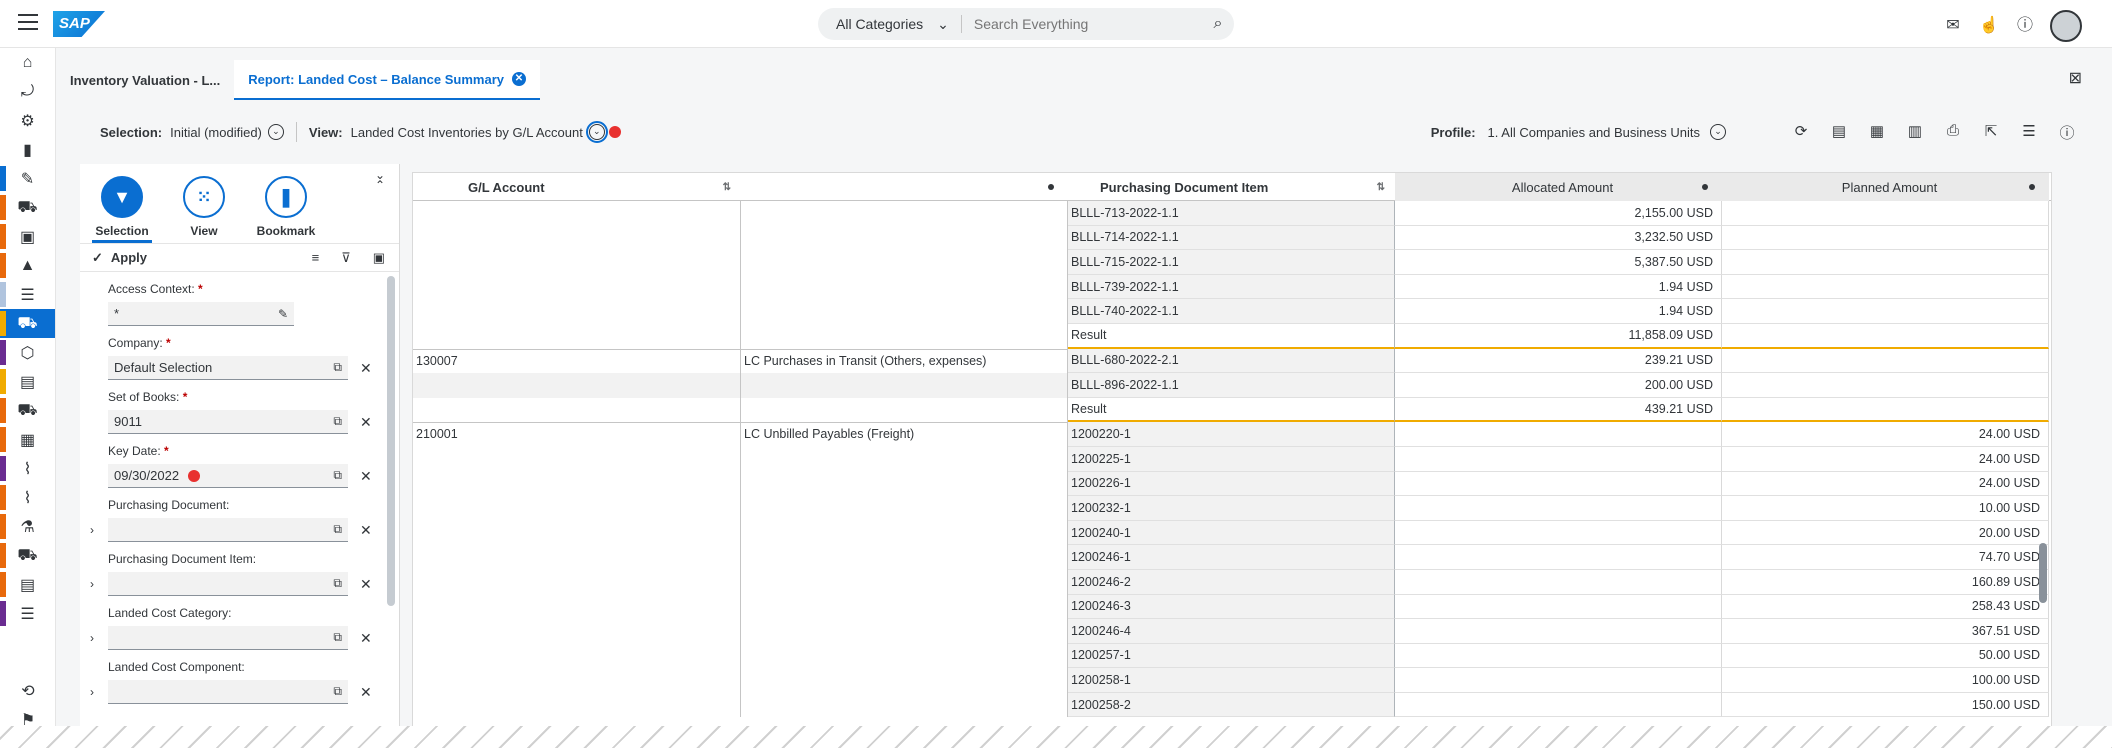 Image resolution: width=2112 pixels, height=748 pixels. What do you see at coordinates (1232, 459) in the screenshot?
I see `table-row: 1200225-1 24.00 USD` at bounding box center [1232, 459].